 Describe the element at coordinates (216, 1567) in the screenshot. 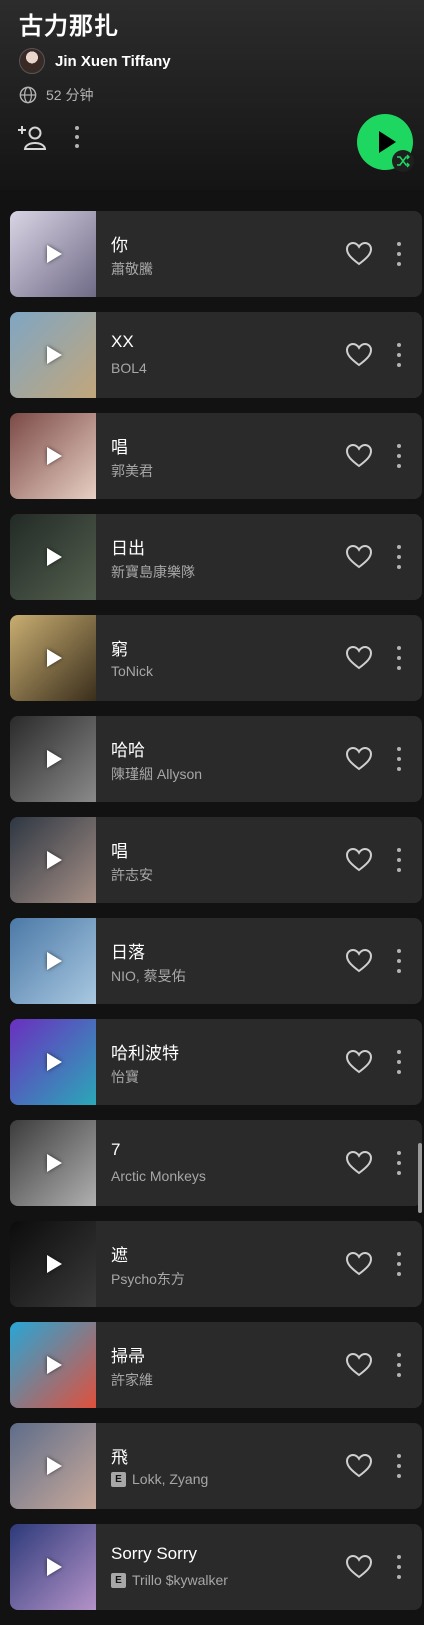

I see `track-row: Sorry Sorry E Trillo $kywalker` at that location.